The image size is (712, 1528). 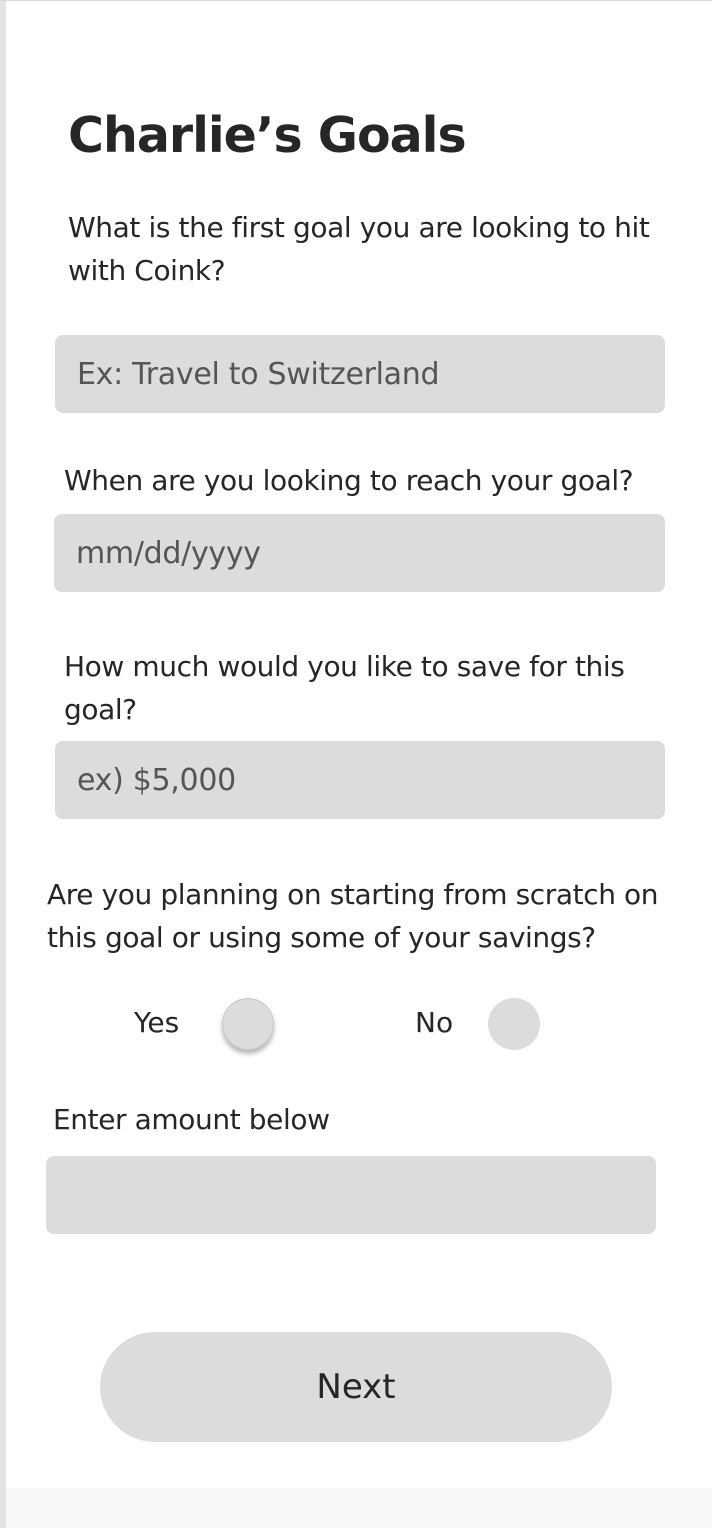 I want to click on yes-radio, so click(x=248, y=1024).